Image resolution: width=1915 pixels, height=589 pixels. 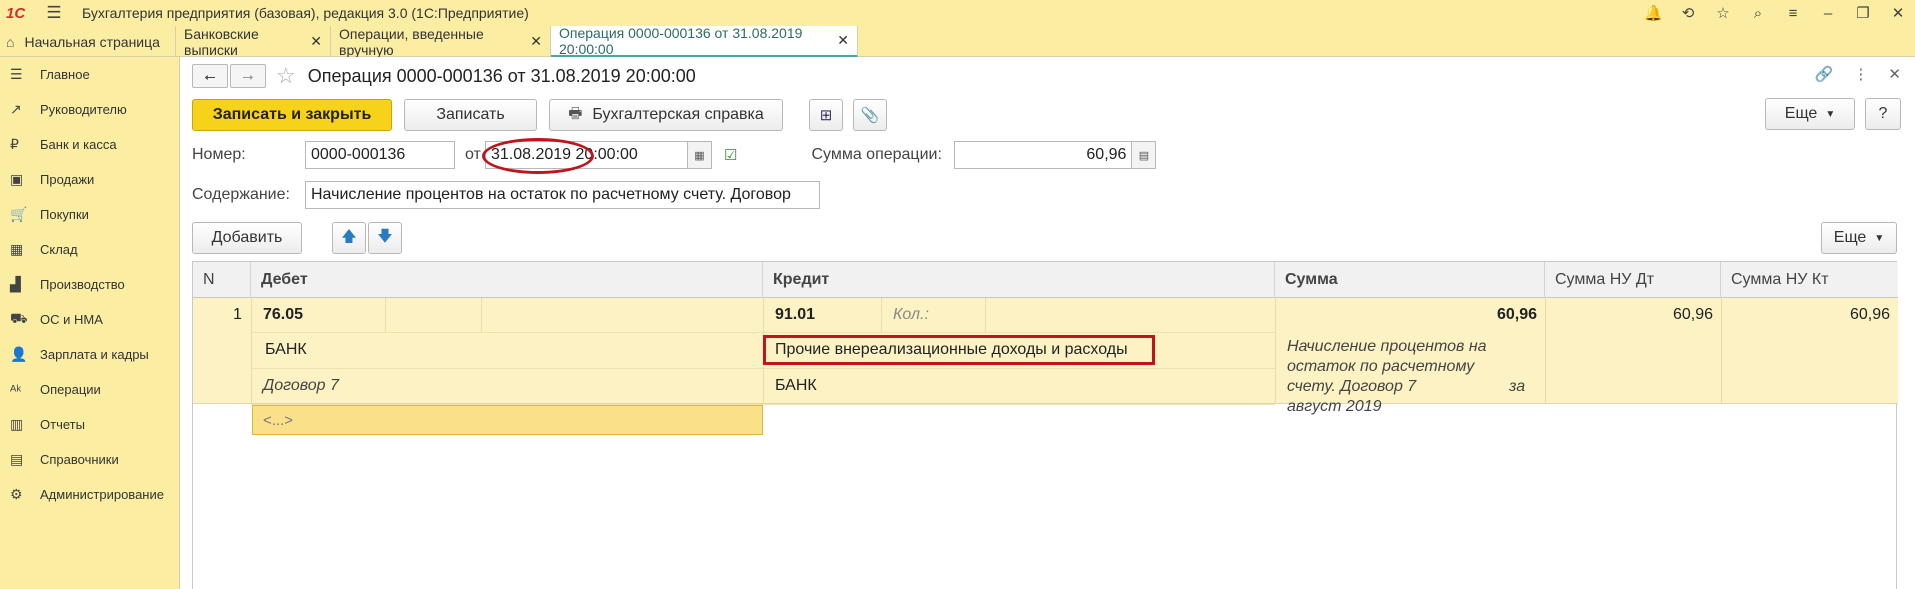 I want to click on sidebar-item-label: Справочники, so click(x=79, y=459).